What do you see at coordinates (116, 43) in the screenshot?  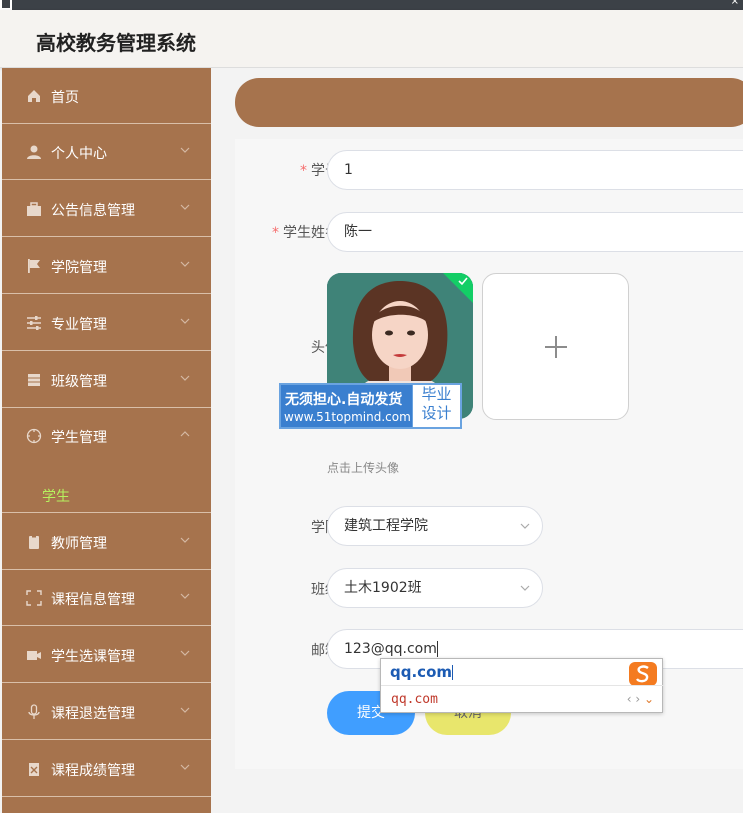 I see `app-title: 高校教务管理系统` at bounding box center [116, 43].